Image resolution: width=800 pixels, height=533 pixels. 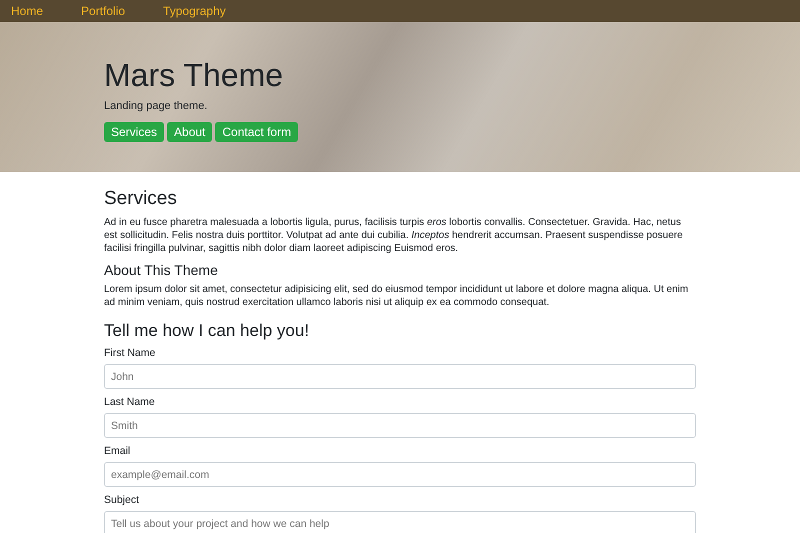 What do you see at coordinates (207, 331) in the screenshot?
I see `form-heading: Tell me how I can help you!` at bounding box center [207, 331].